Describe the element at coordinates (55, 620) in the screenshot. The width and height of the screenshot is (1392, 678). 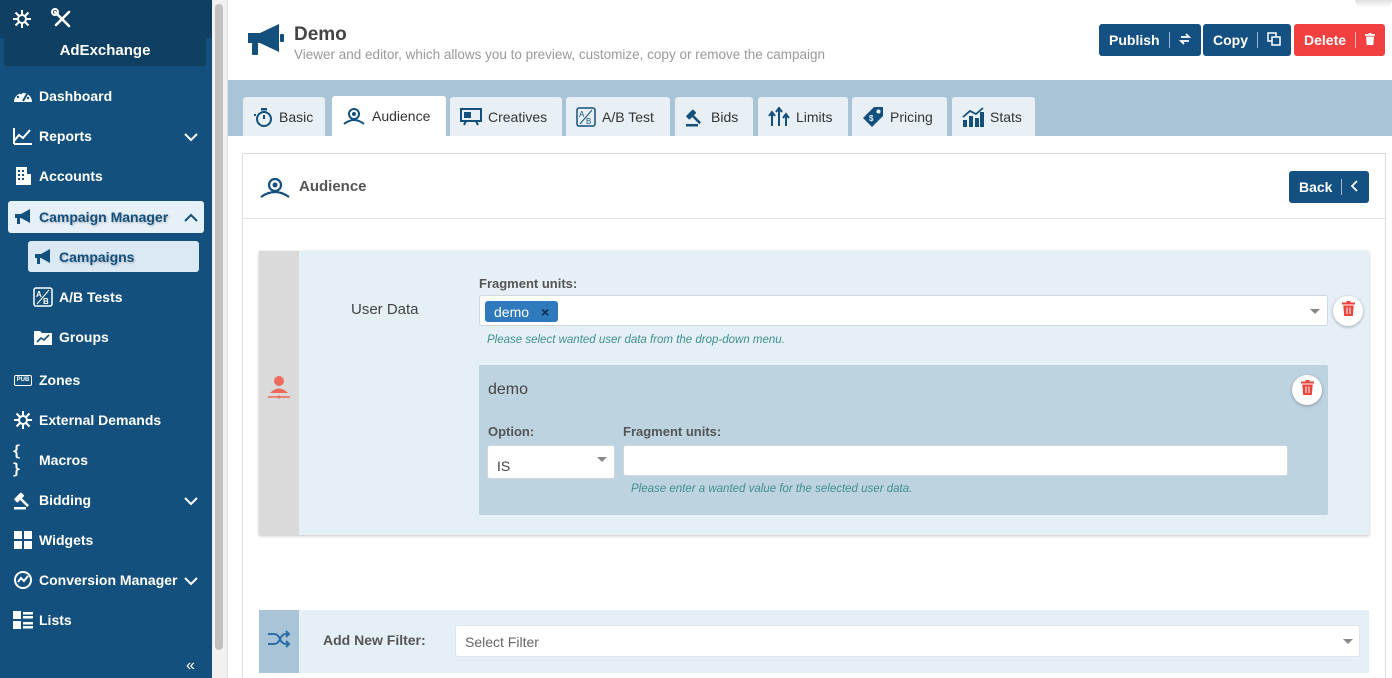
I see `sidebar-item-label: Lists` at that location.